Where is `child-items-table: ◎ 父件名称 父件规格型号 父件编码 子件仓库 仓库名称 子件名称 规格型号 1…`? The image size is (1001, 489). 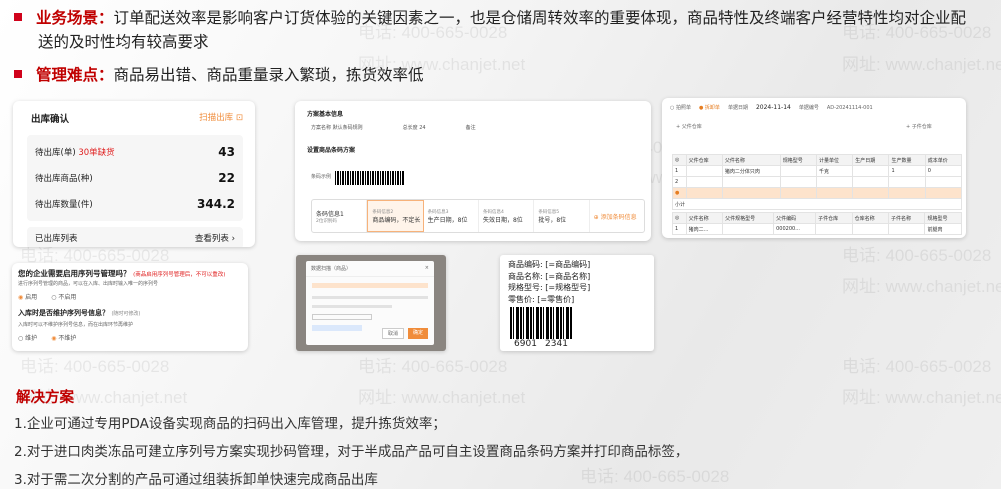 child-items-table: ◎ 父件名称 父件规格型号 父件编码 子件仓库 仓库名称 子件名称 规格型号 1… is located at coordinates (817, 223).